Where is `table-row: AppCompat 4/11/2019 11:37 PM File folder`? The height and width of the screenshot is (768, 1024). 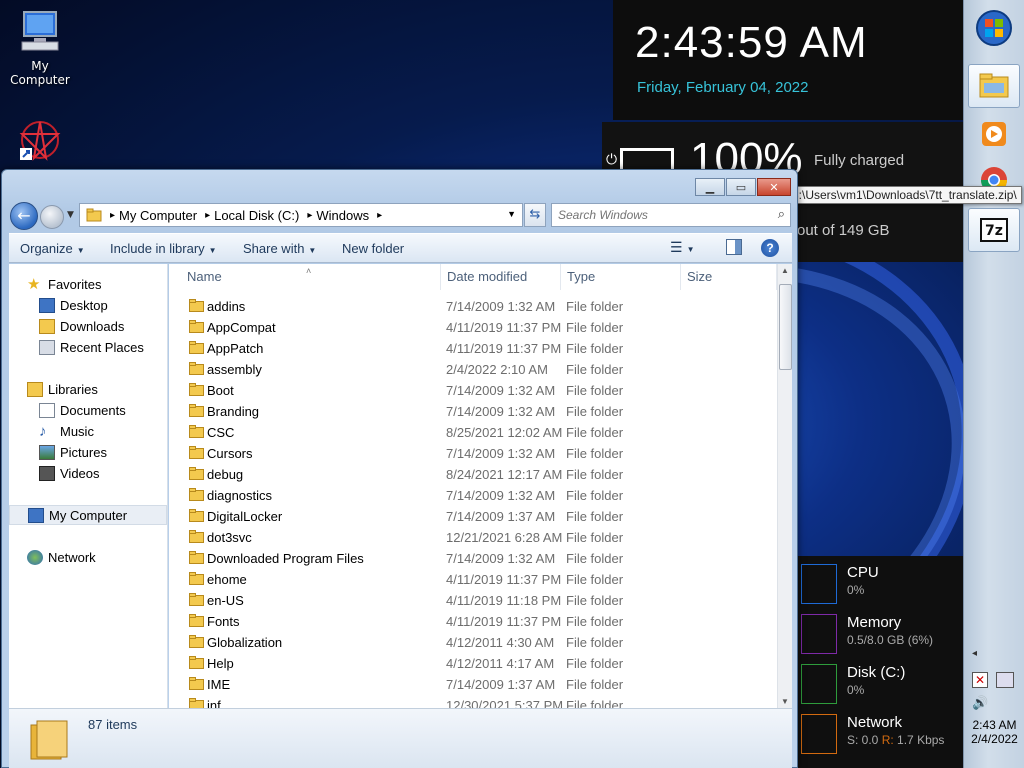
table-row: AppCompat 4/11/2019 11:37 PM File folder is located at coordinates (472, 327).